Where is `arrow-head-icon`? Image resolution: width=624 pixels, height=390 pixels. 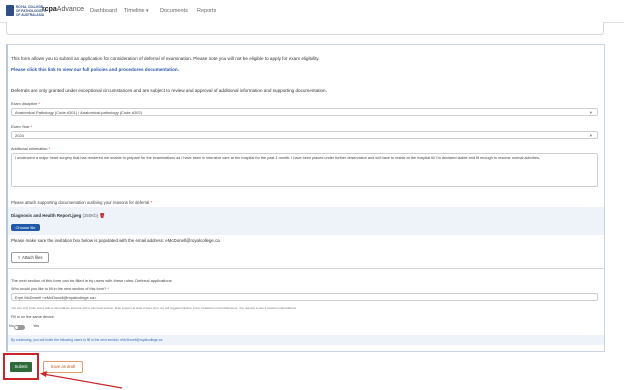 arrow-head-icon is located at coordinates (43, 374).